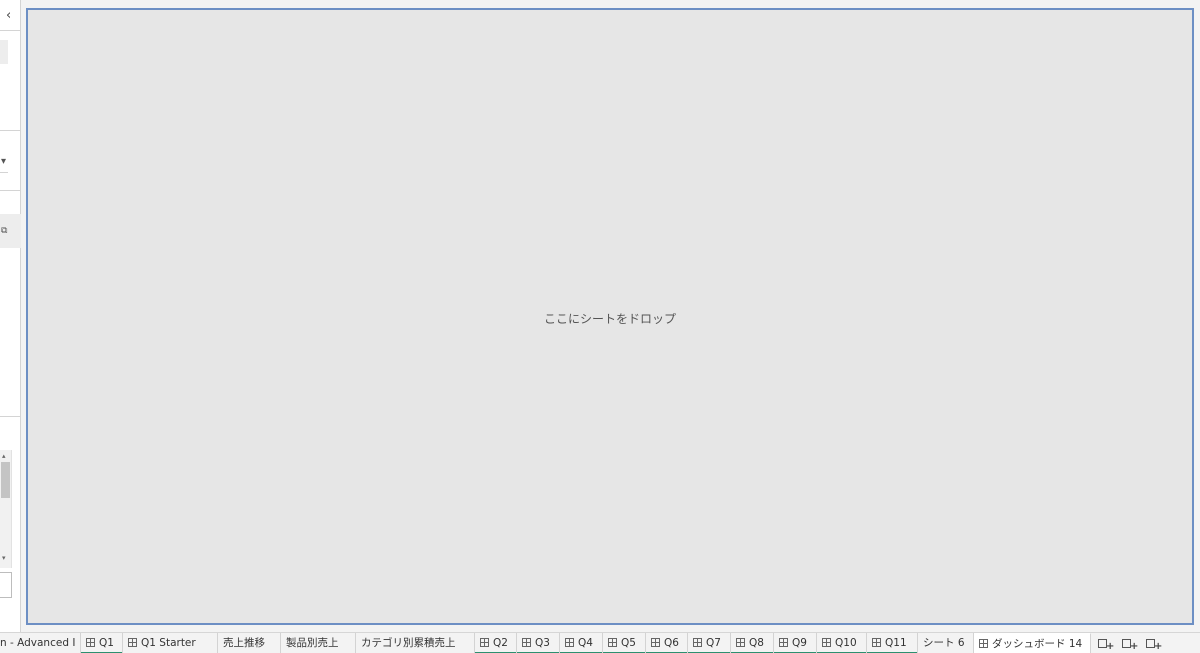  I want to click on tab-label: Q7, so click(713, 643).